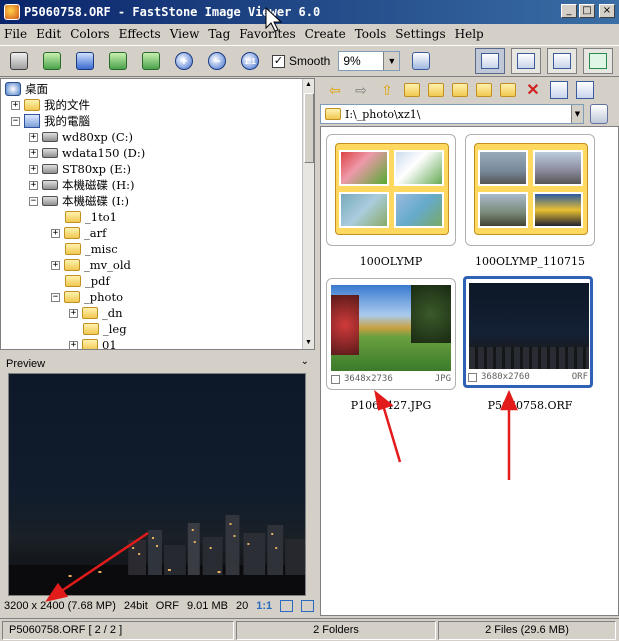 Image resolution: width=619 pixels, height=641 pixels. I want to click on tree-item-drive-i: − 本機磁碟 (I:), so click(79, 201).